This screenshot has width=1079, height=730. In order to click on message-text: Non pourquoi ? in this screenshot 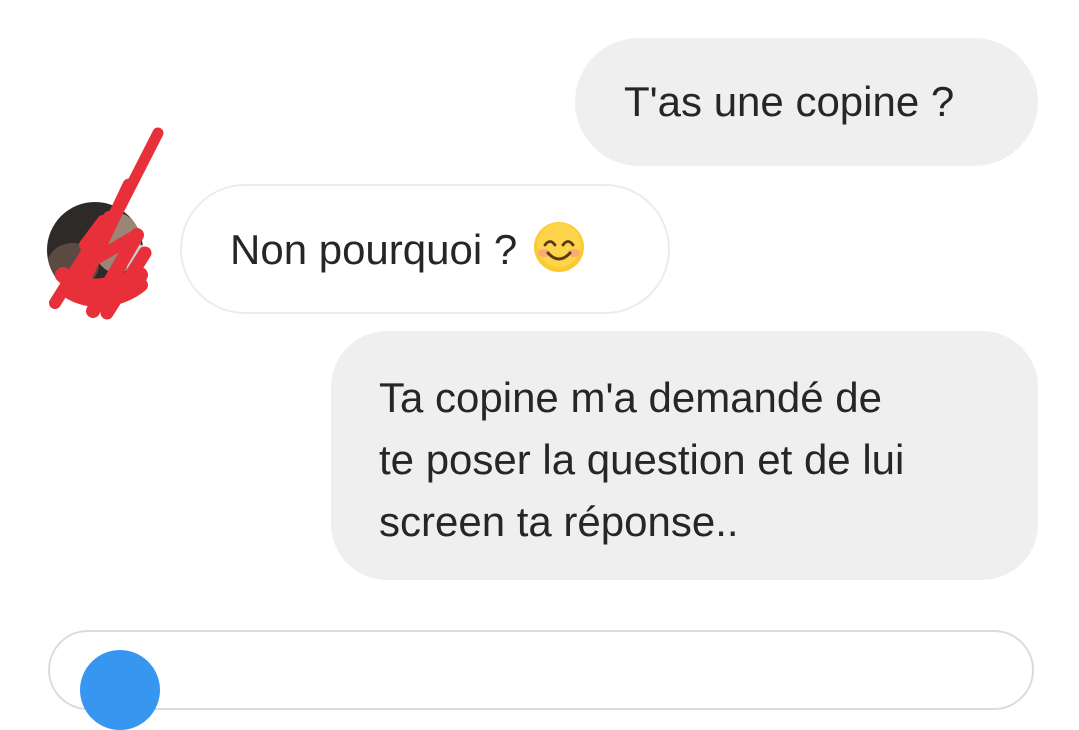, I will do `click(374, 249)`.